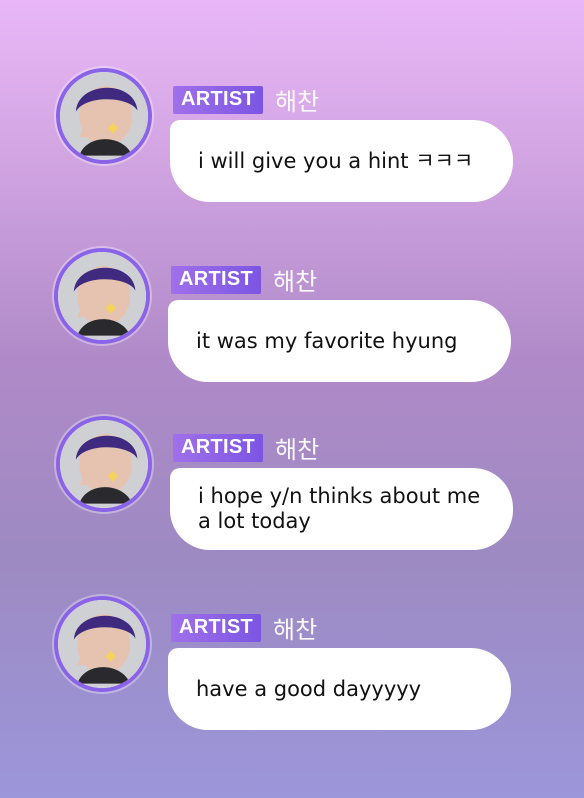 The image size is (584, 798). What do you see at coordinates (339, 689) in the screenshot?
I see `message-bubble: have a good dayyyyy` at bounding box center [339, 689].